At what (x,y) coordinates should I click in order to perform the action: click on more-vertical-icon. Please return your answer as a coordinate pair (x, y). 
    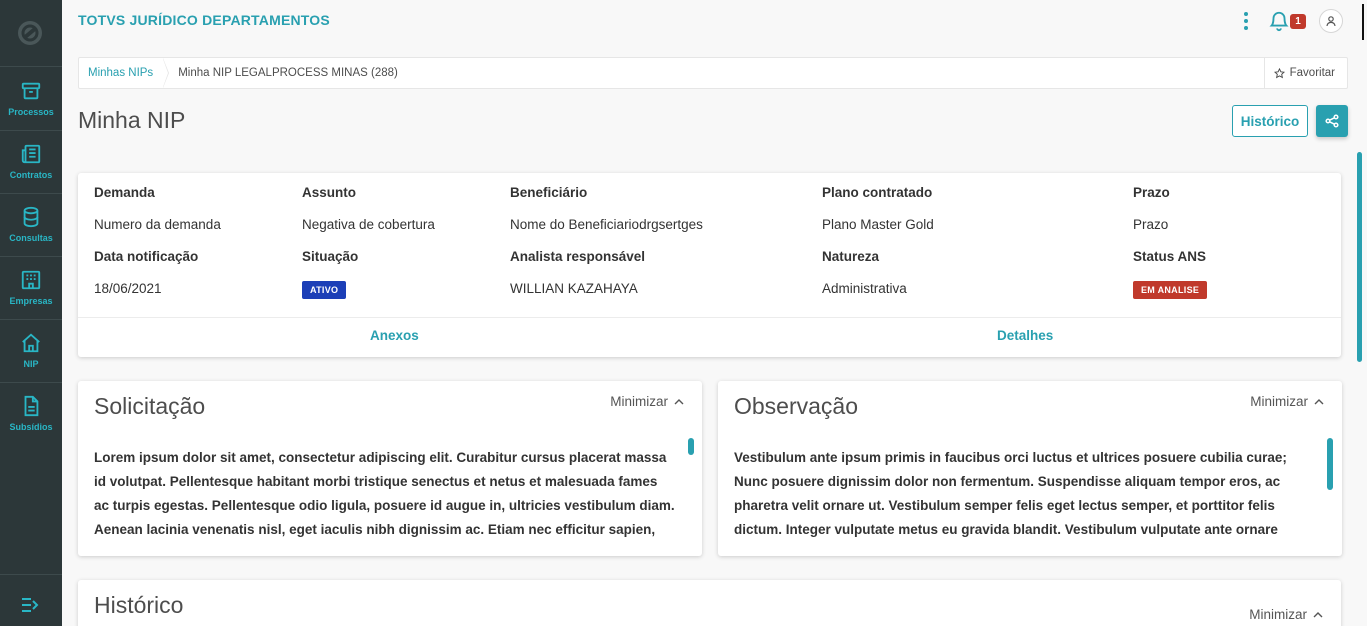
    Looking at the image, I should click on (1246, 21).